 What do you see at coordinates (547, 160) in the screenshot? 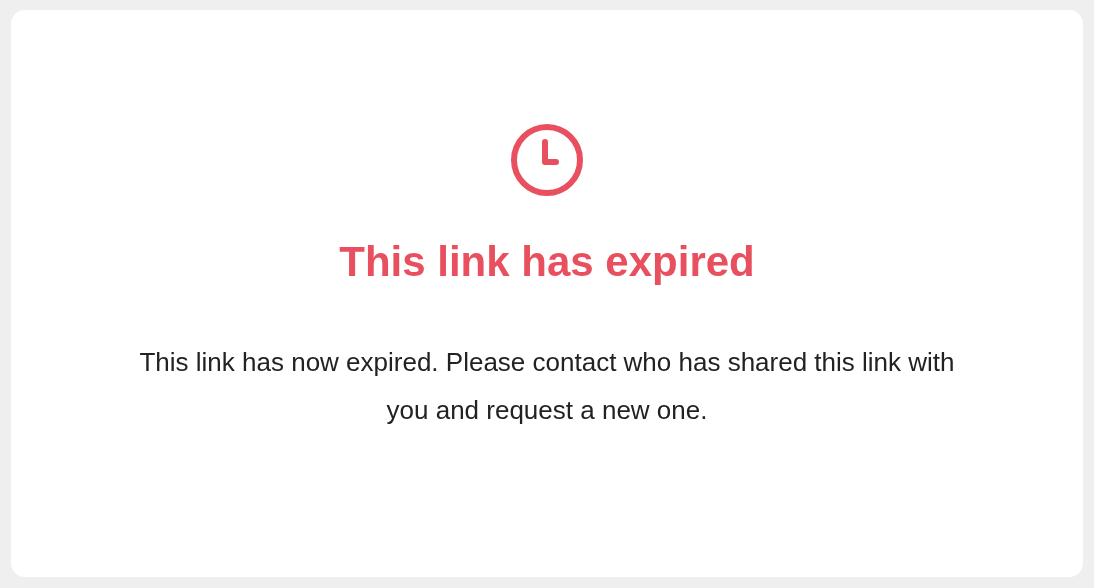
I see `clock-icon` at bounding box center [547, 160].